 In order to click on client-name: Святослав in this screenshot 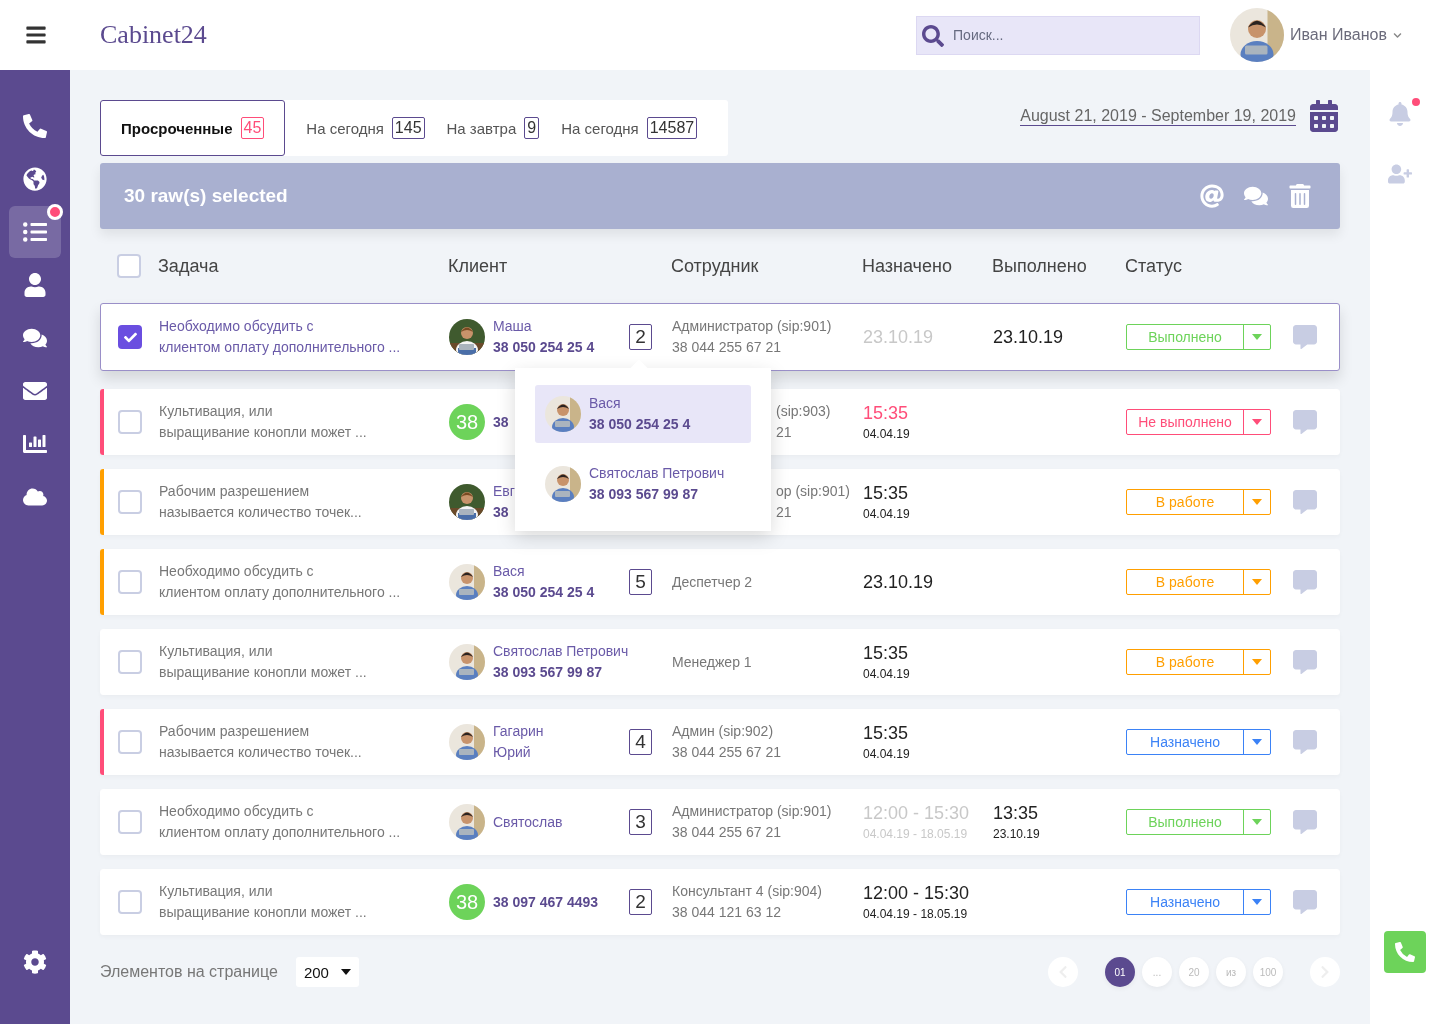, I will do `click(528, 822)`.